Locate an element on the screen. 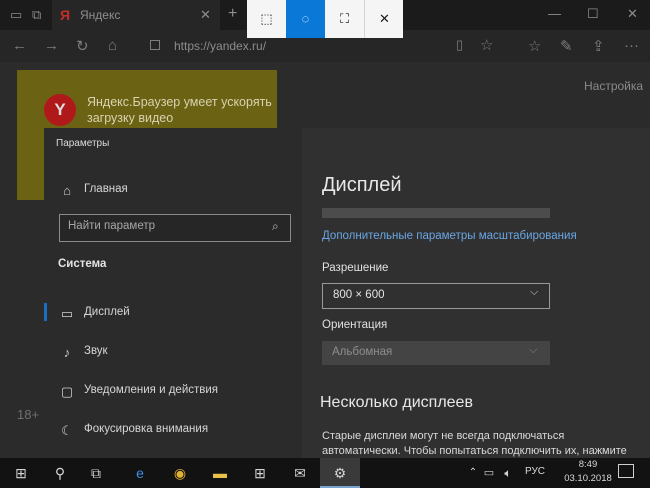 The width and height of the screenshot is (650, 488). window-title: Параметры is located at coordinates (83, 143).